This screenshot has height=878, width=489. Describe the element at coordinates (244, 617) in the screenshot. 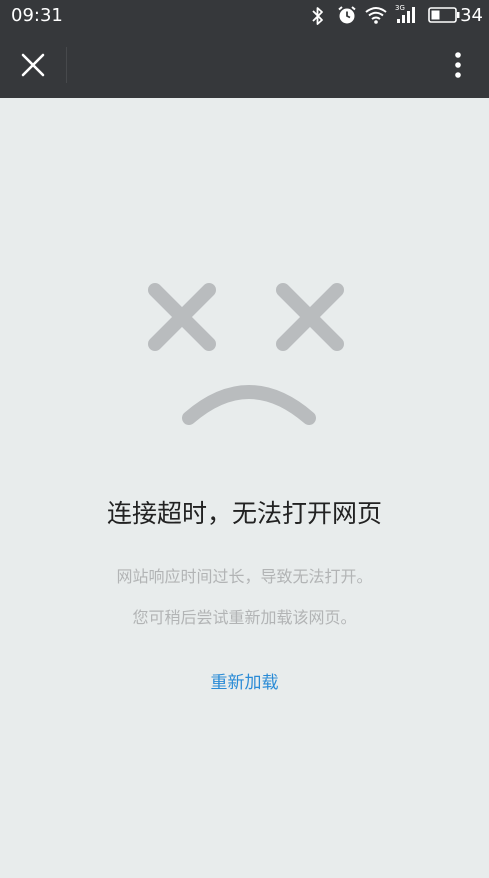

I see `error-description-line2: 您可稍后尝试重新加载该网页。` at that location.